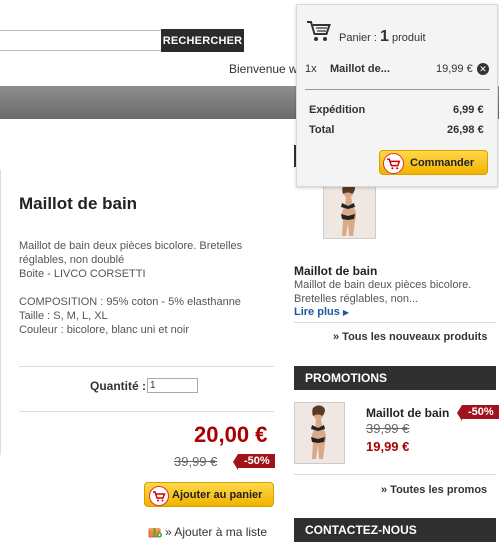 This screenshot has width=499, height=558. Describe the element at coordinates (483, 69) in the screenshot. I see `remove-item-icon: ✕` at that location.